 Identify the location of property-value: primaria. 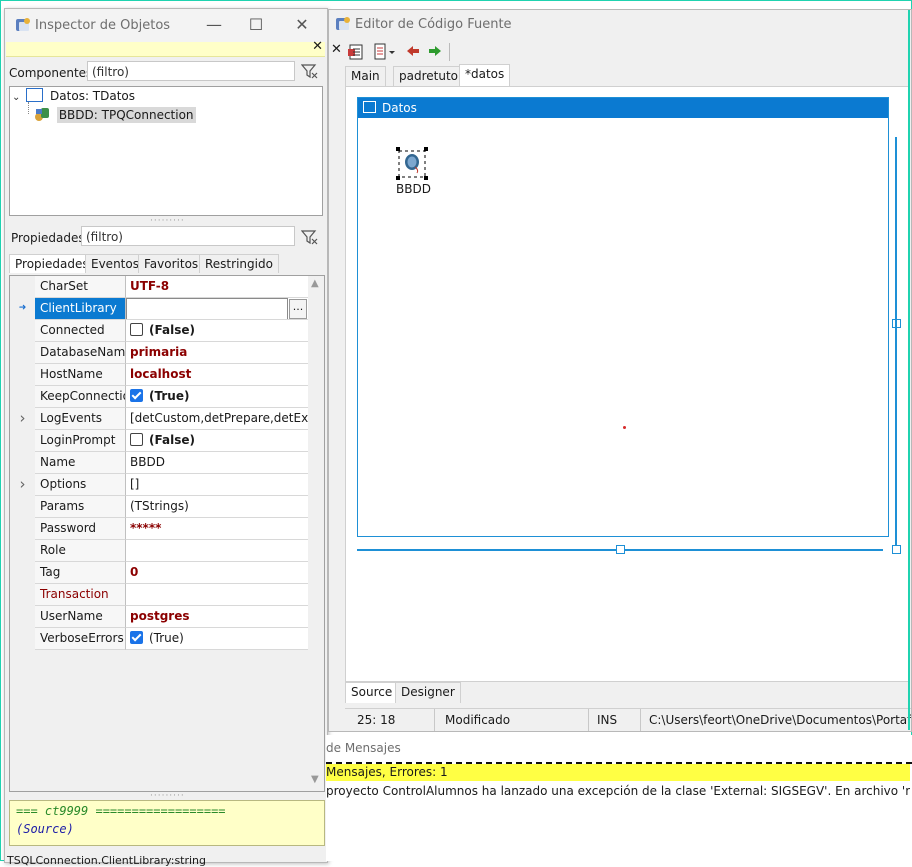
(218, 353).